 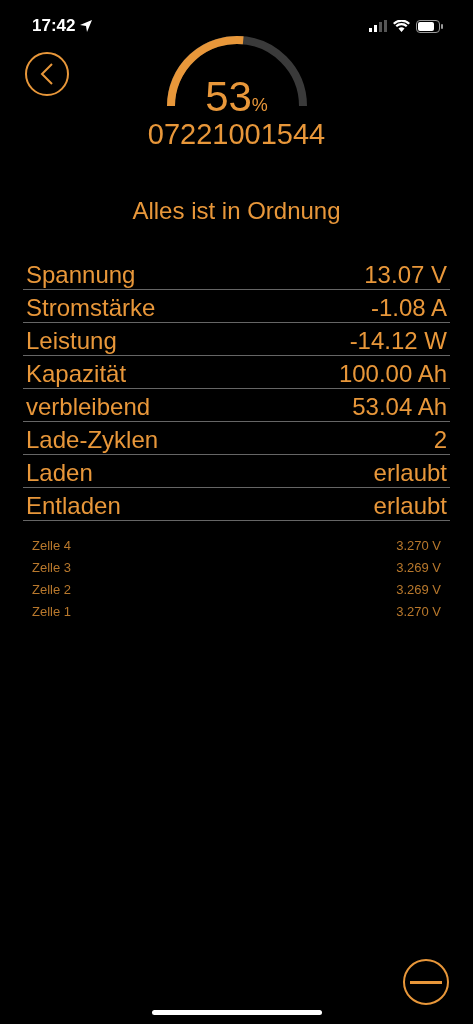 What do you see at coordinates (440, 440) in the screenshot?
I see `reading-value: 2` at bounding box center [440, 440].